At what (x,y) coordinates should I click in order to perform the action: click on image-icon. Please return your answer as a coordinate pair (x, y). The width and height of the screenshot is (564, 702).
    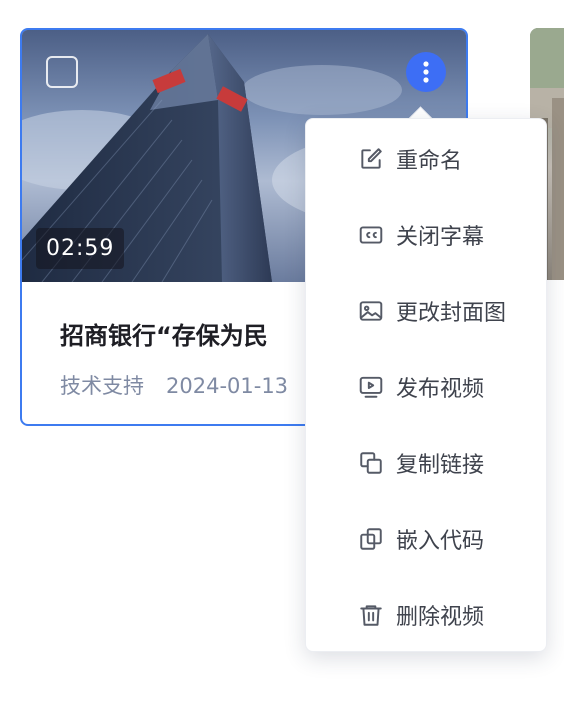
    Looking at the image, I should click on (371, 311).